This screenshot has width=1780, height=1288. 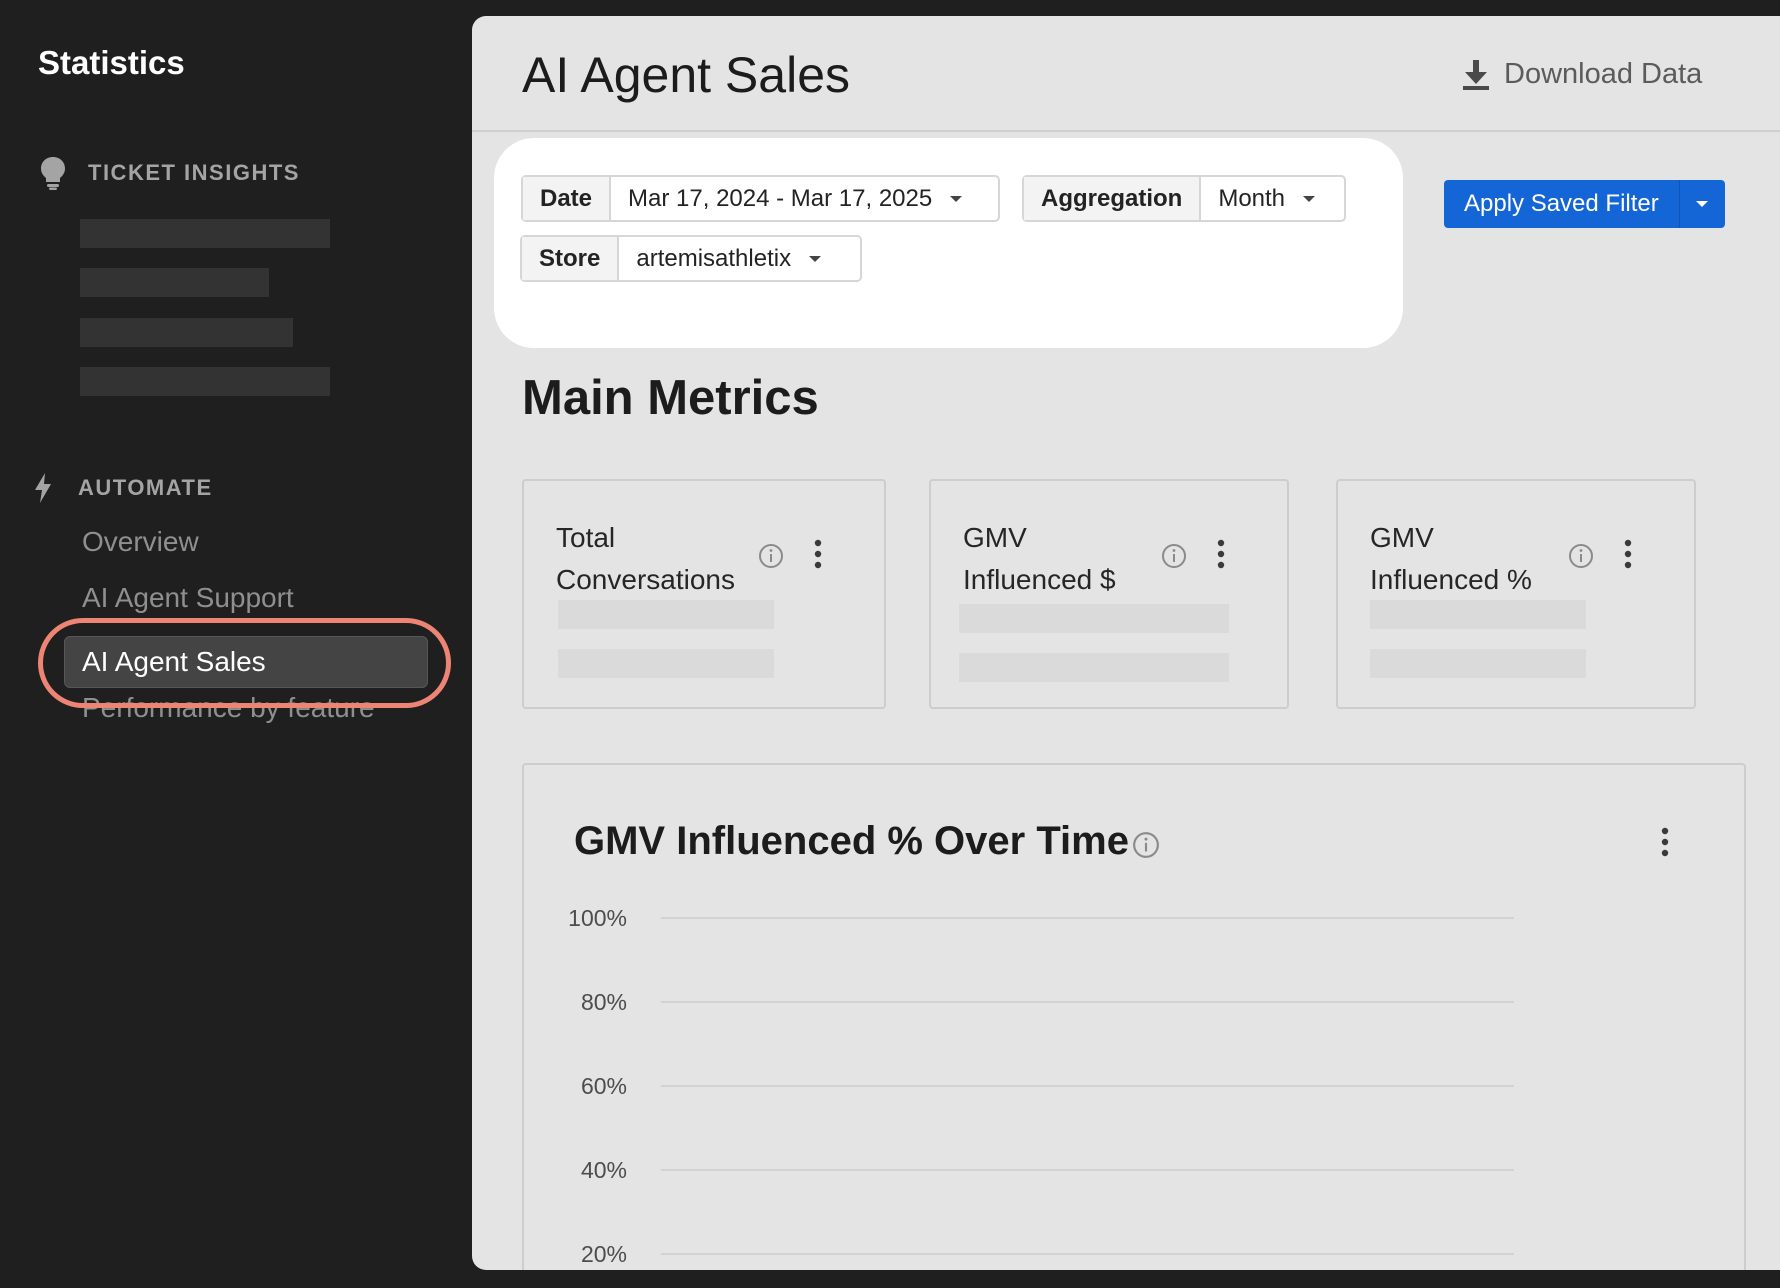 I want to click on date-filter-dropdown: Mar 17, 2024 - Mar 17, 2025, so click(x=794, y=198).